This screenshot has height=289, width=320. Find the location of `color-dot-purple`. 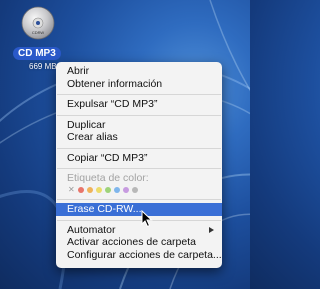

color-dot-purple is located at coordinates (126, 189).